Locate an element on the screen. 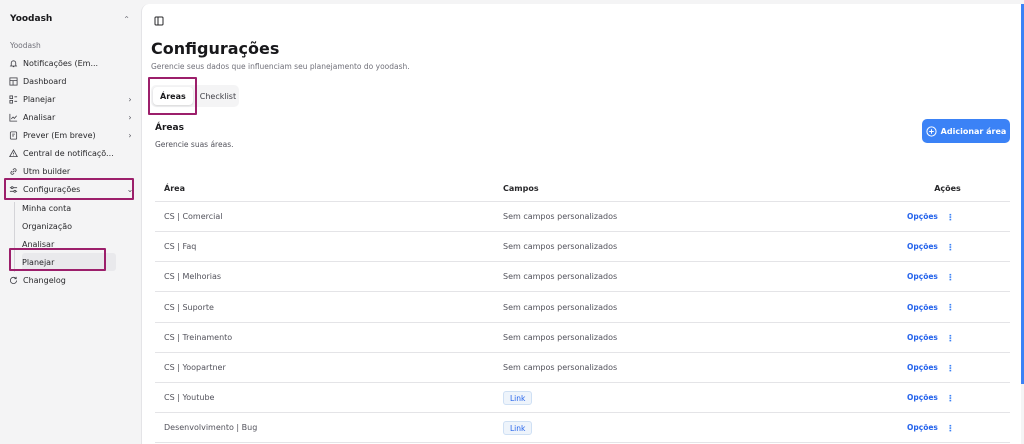 The width and height of the screenshot is (1024, 444). sidebar-item-dashboard: Dashboard is located at coordinates (71, 81).